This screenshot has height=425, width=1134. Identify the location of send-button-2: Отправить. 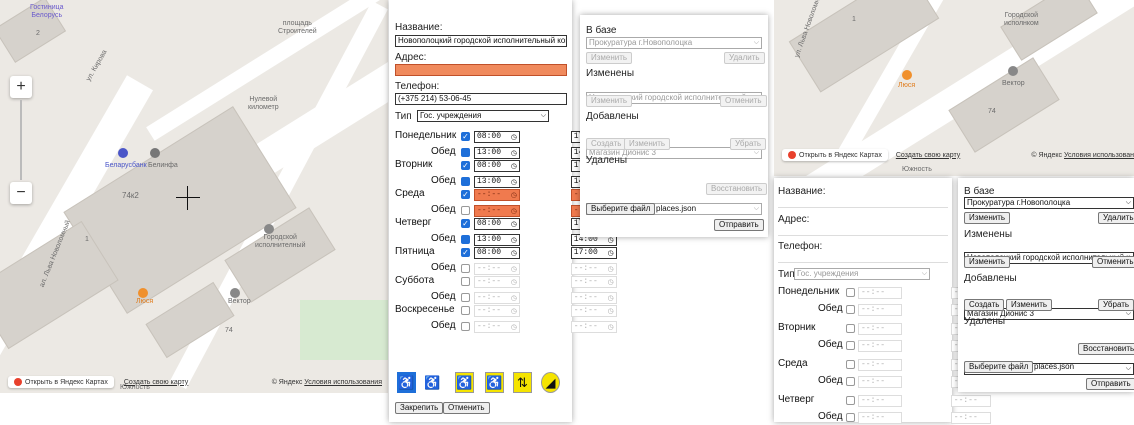
(1110, 384).